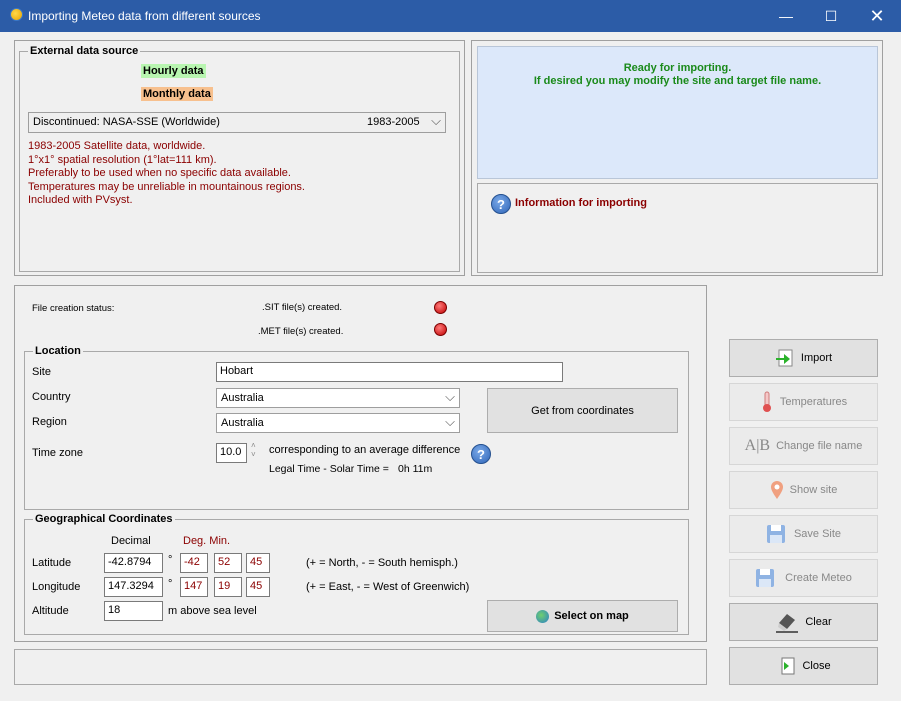 Image resolution: width=901 pixels, height=701 pixels. I want to click on sit-status-label: .SIT file(s) created., so click(302, 307).